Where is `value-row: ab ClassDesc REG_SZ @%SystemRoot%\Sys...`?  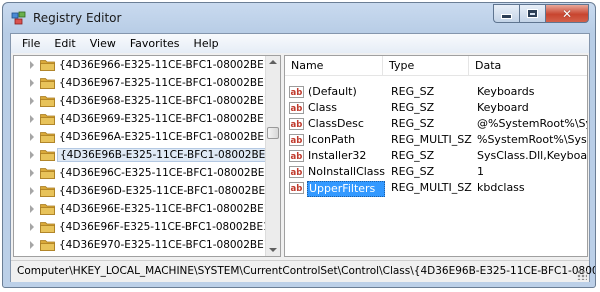
value-row: ab ClassDesc REG_SZ @%SystemRoot%\Sys... is located at coordinates (436, 124).